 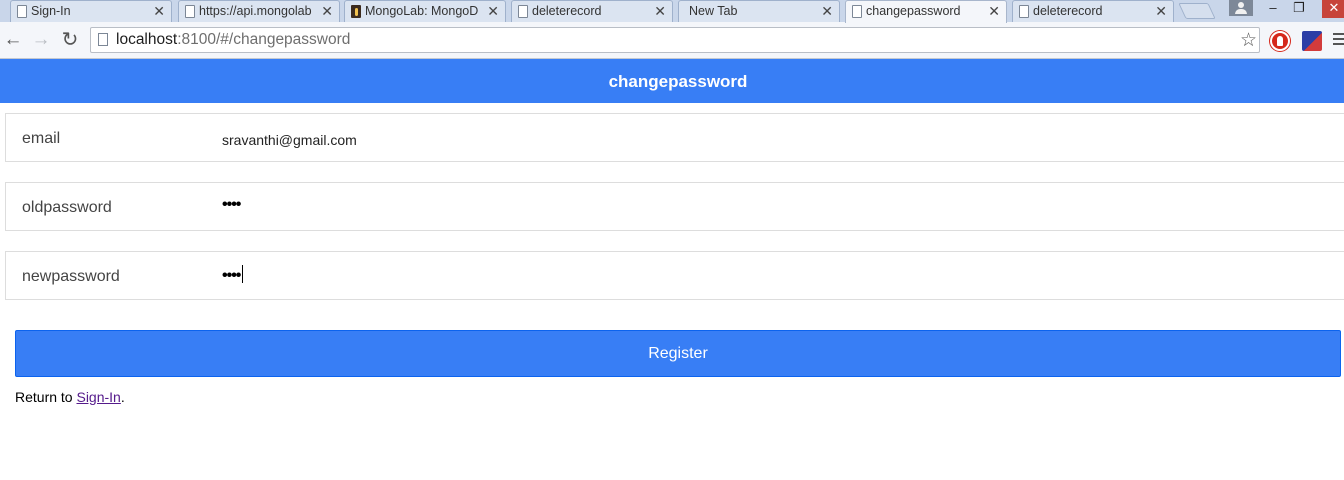 What do you see at coordinates (356, 11) in the screenshot?
I see `mongolab-icon` at bounding box center [356, 11].